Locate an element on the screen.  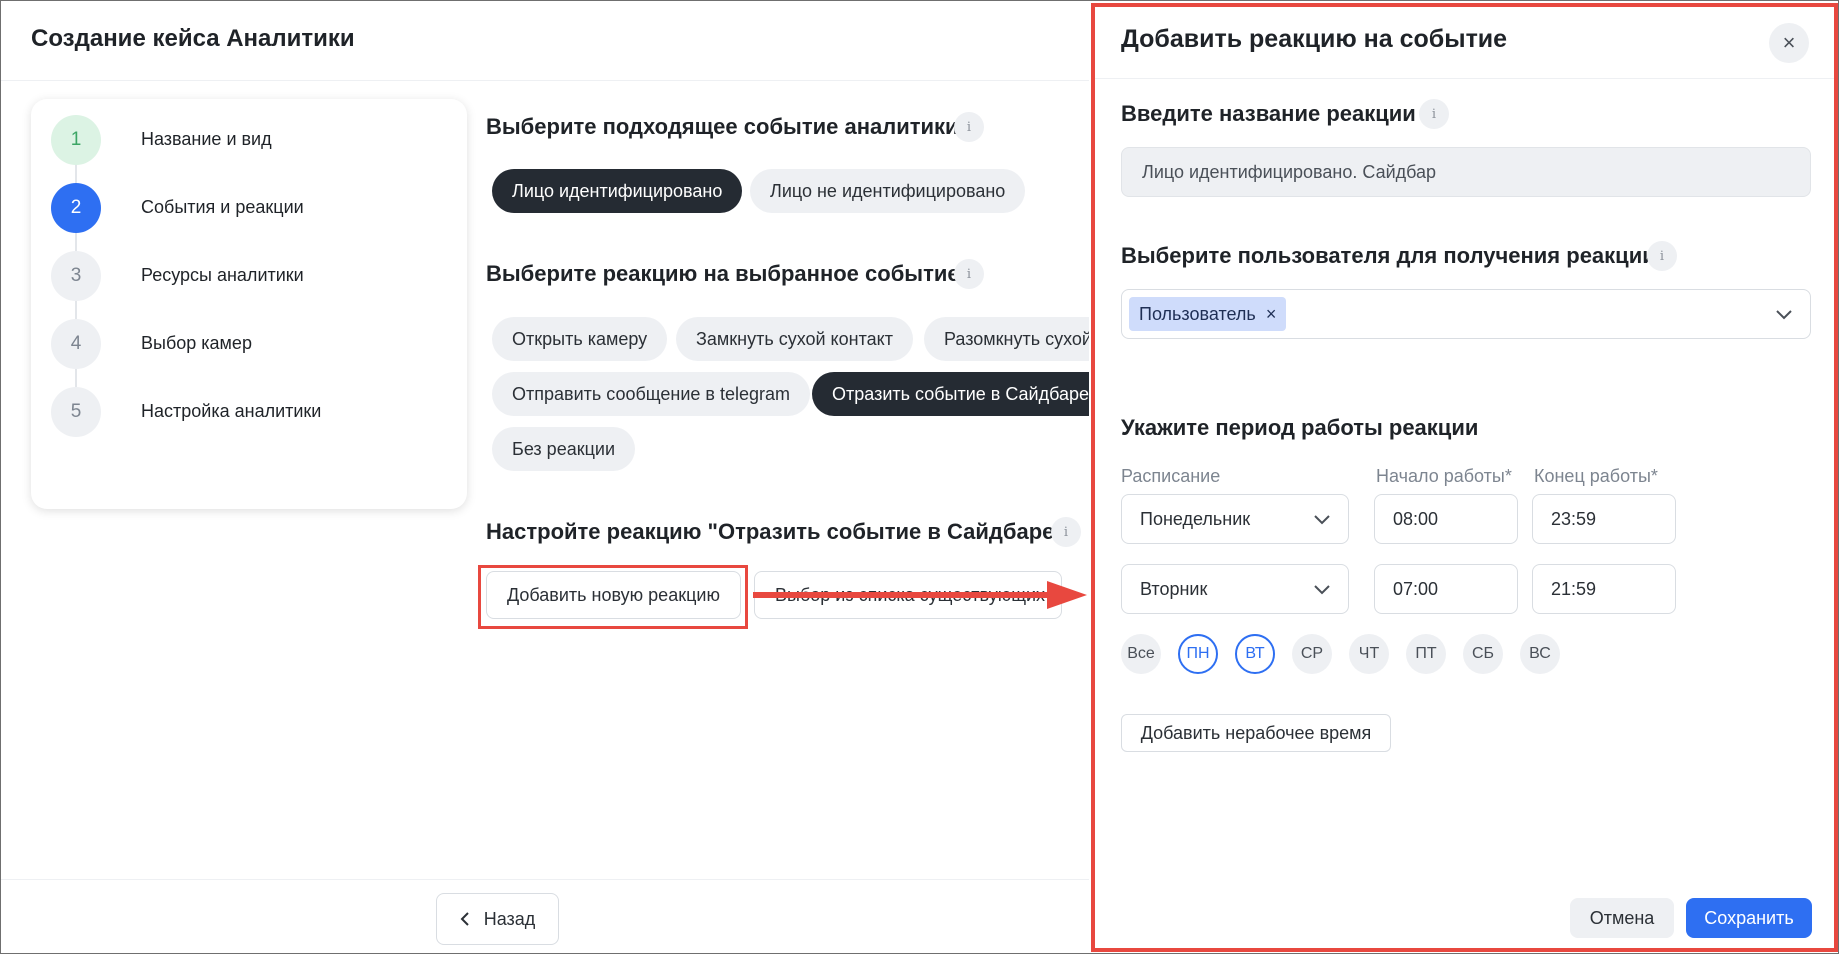
reactions-title: Выберите реакцию на выбранное событие is located at coordinates (723, 273).